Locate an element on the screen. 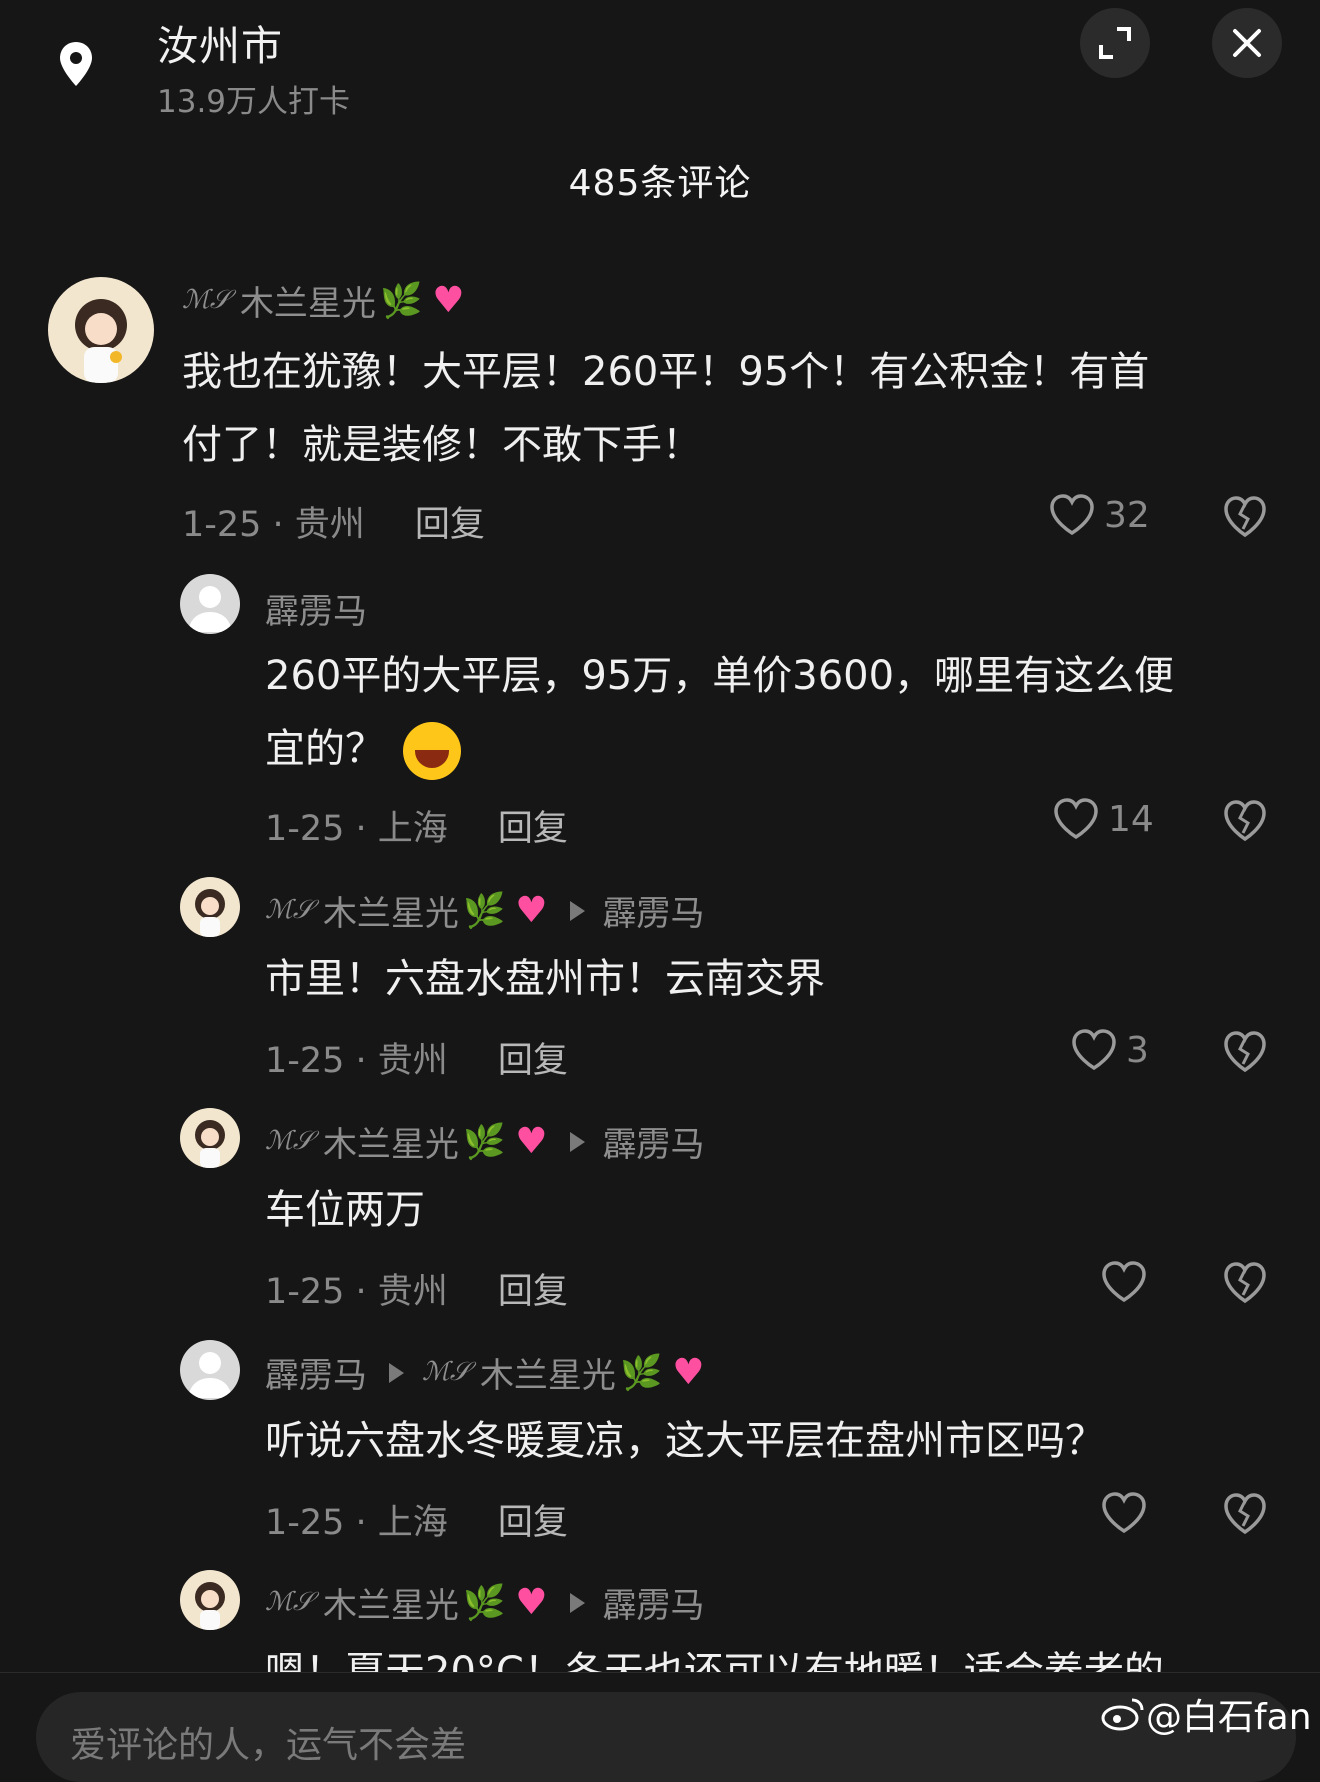 The width and height of the screenshot is (1320, 1782). close-button is located at coordinates (1247, 43).